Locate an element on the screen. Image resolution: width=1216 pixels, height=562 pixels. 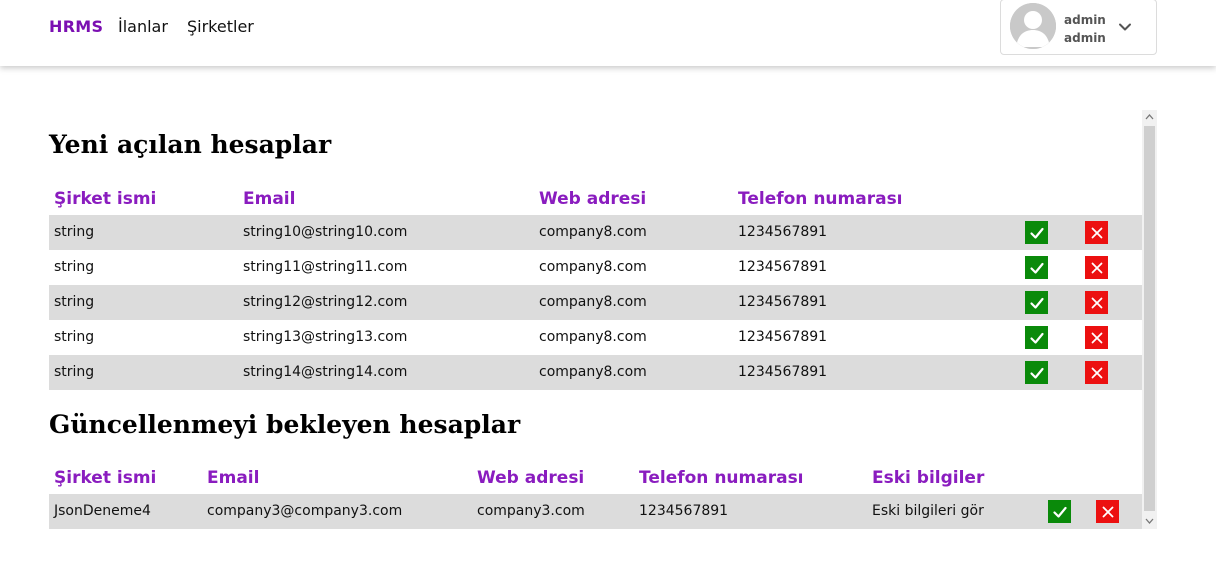
cell-email: string13@string13.com is located at coordinates (325, 337).